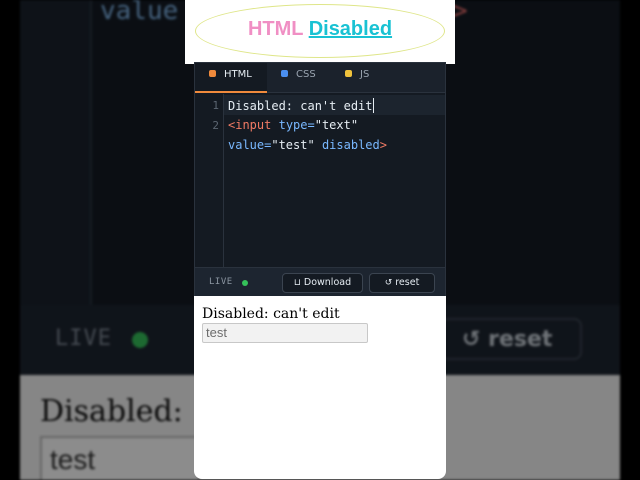  What do you see at coordinates (383, 145) in the screenshot?
I see `code-tag-close: >` at bounding box center [383, 145].